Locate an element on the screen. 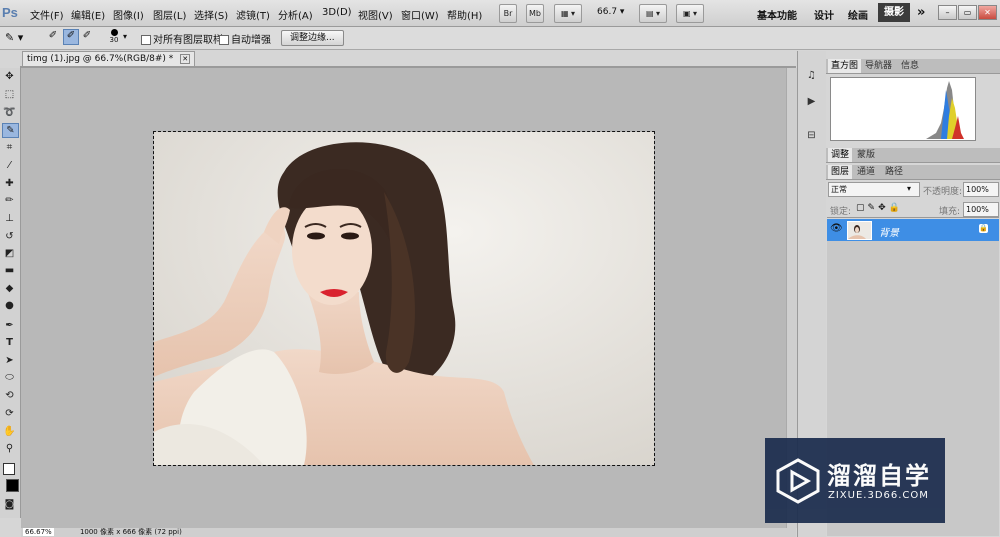 This screenshot has height=537, width=1000. sample-all-layers-checkbox: 对所有图层取样 is located at coordinates (182, 38).